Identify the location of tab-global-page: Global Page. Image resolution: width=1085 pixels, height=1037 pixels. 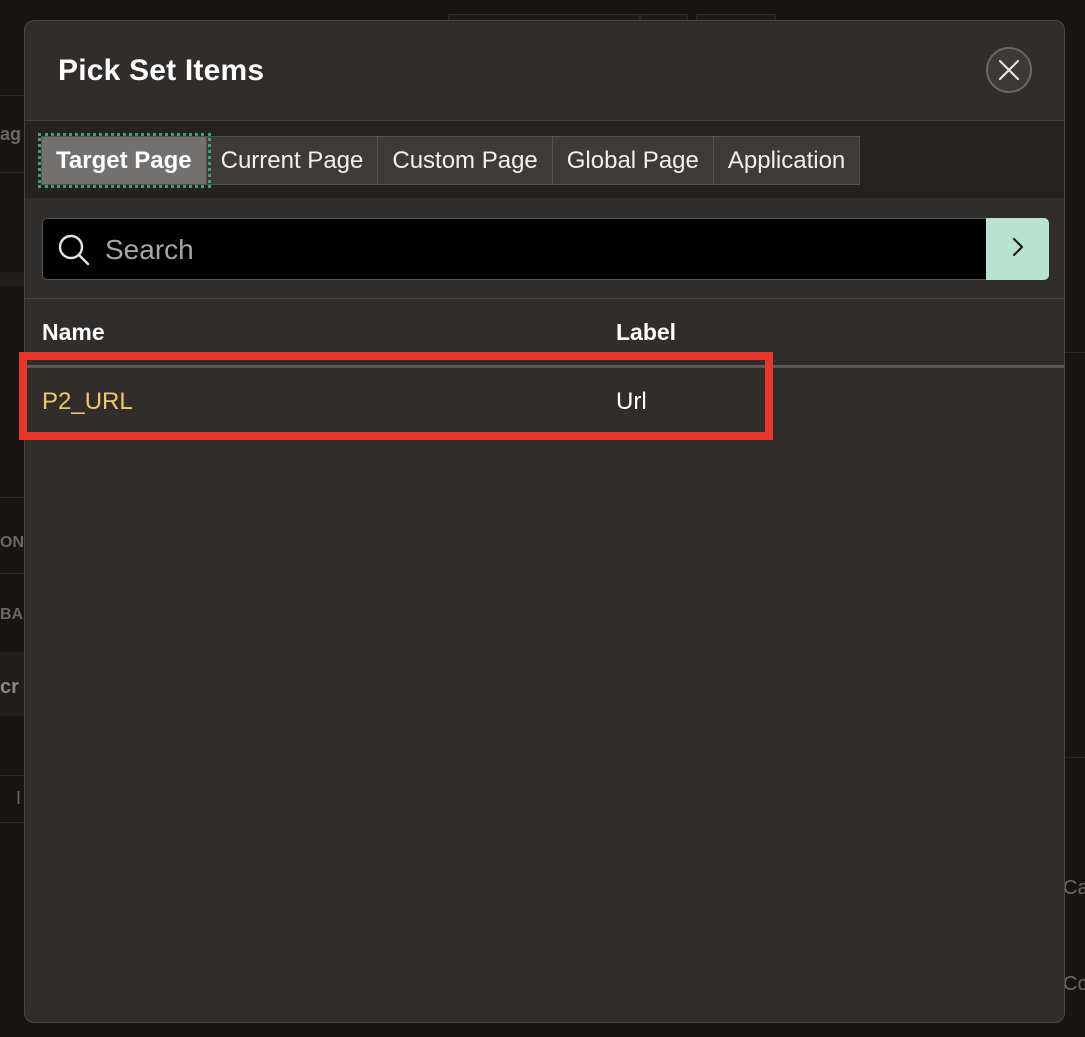
(633, 160).